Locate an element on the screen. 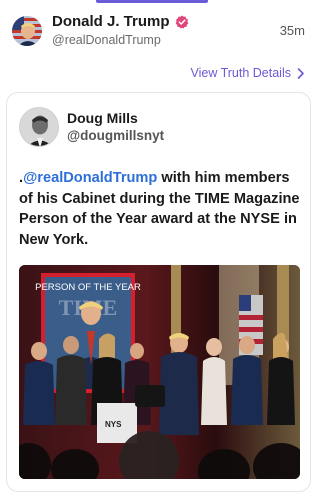 The image size is (320, 500). view-truth-details-link: View Truth Details is located at coordinates (247, 73).